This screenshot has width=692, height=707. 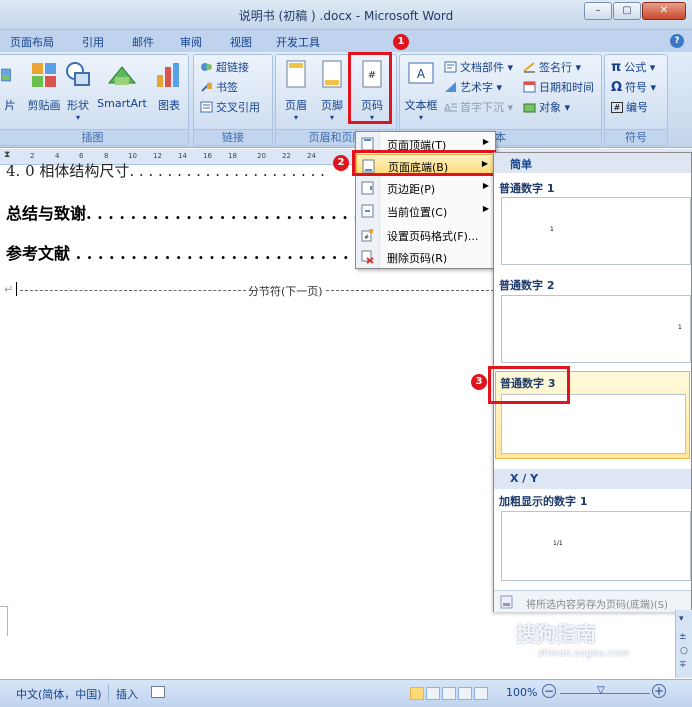 I want to click on view-buttons, so click(x=449, y=693).